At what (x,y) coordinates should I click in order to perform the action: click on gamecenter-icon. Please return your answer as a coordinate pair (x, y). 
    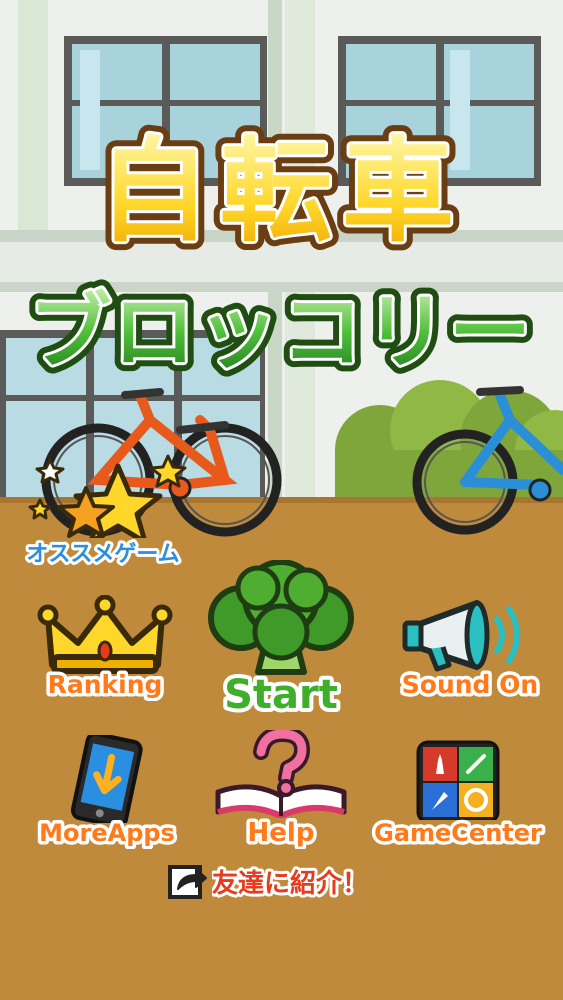
    Looking at the image, I should click on (458, 780).